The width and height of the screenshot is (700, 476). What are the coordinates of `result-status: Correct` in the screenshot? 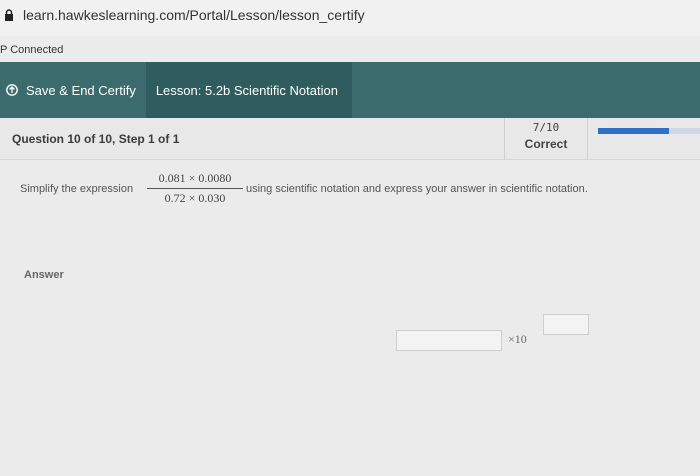 It's located at (546, 144).